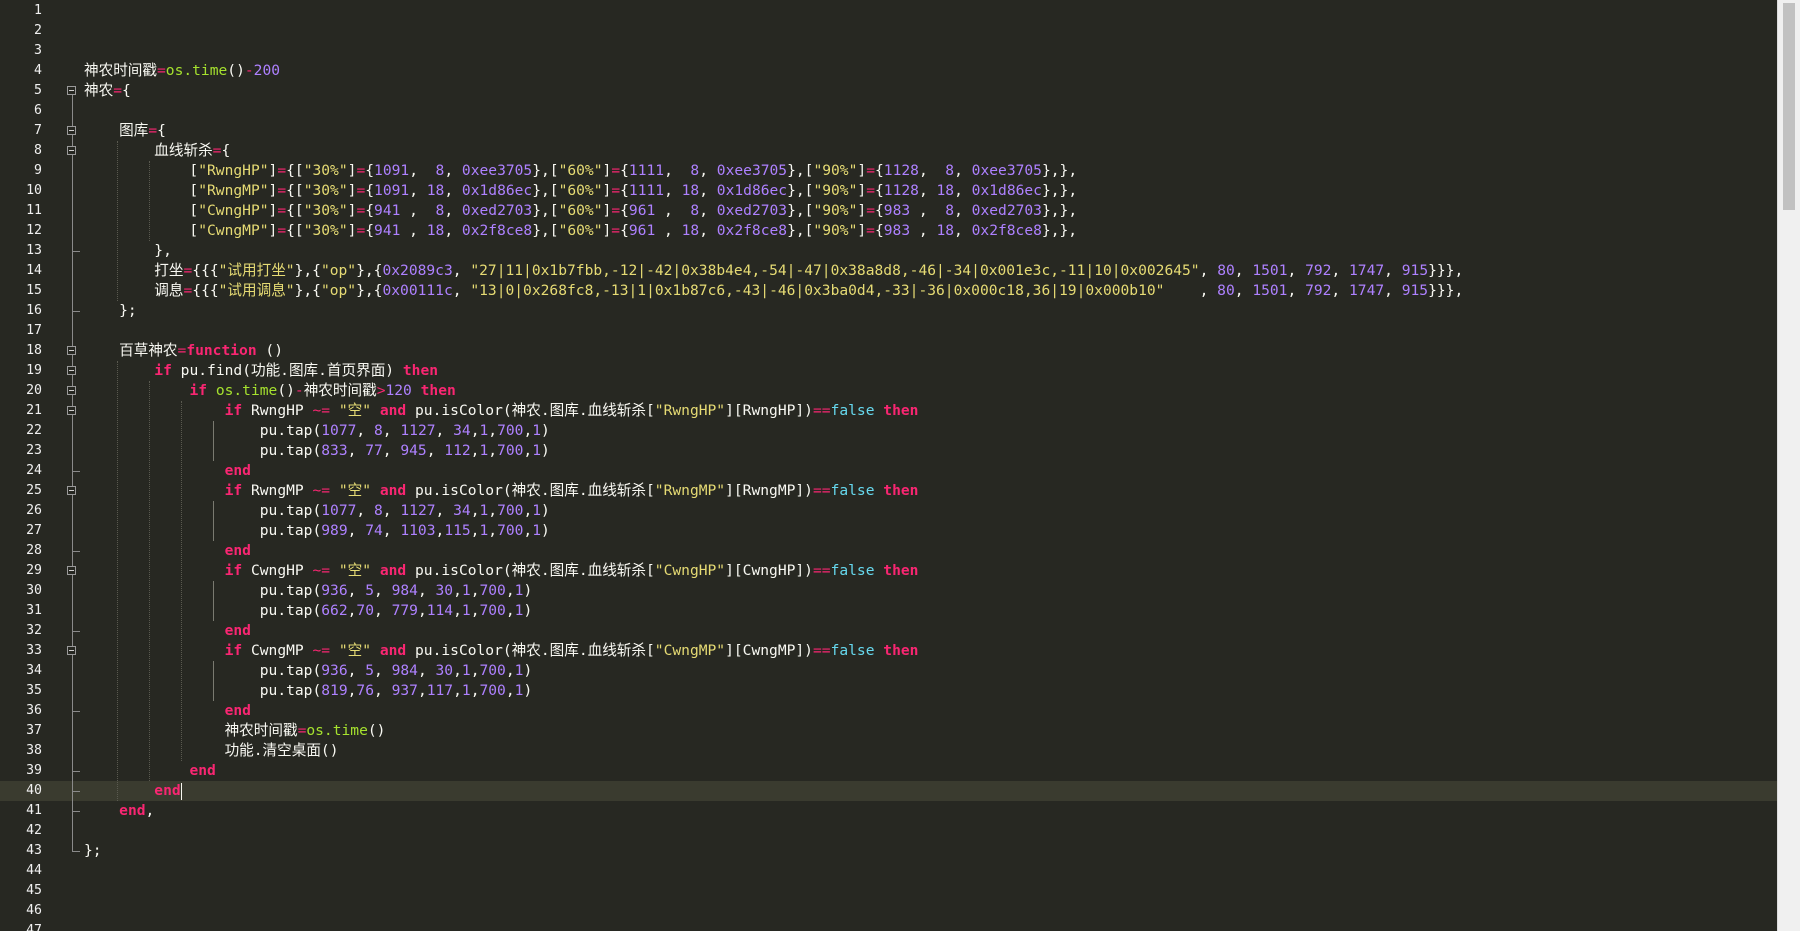 The width and height of the screenshot is (1800, 931). I want to click on code-line: 43};, so click(889, 851).